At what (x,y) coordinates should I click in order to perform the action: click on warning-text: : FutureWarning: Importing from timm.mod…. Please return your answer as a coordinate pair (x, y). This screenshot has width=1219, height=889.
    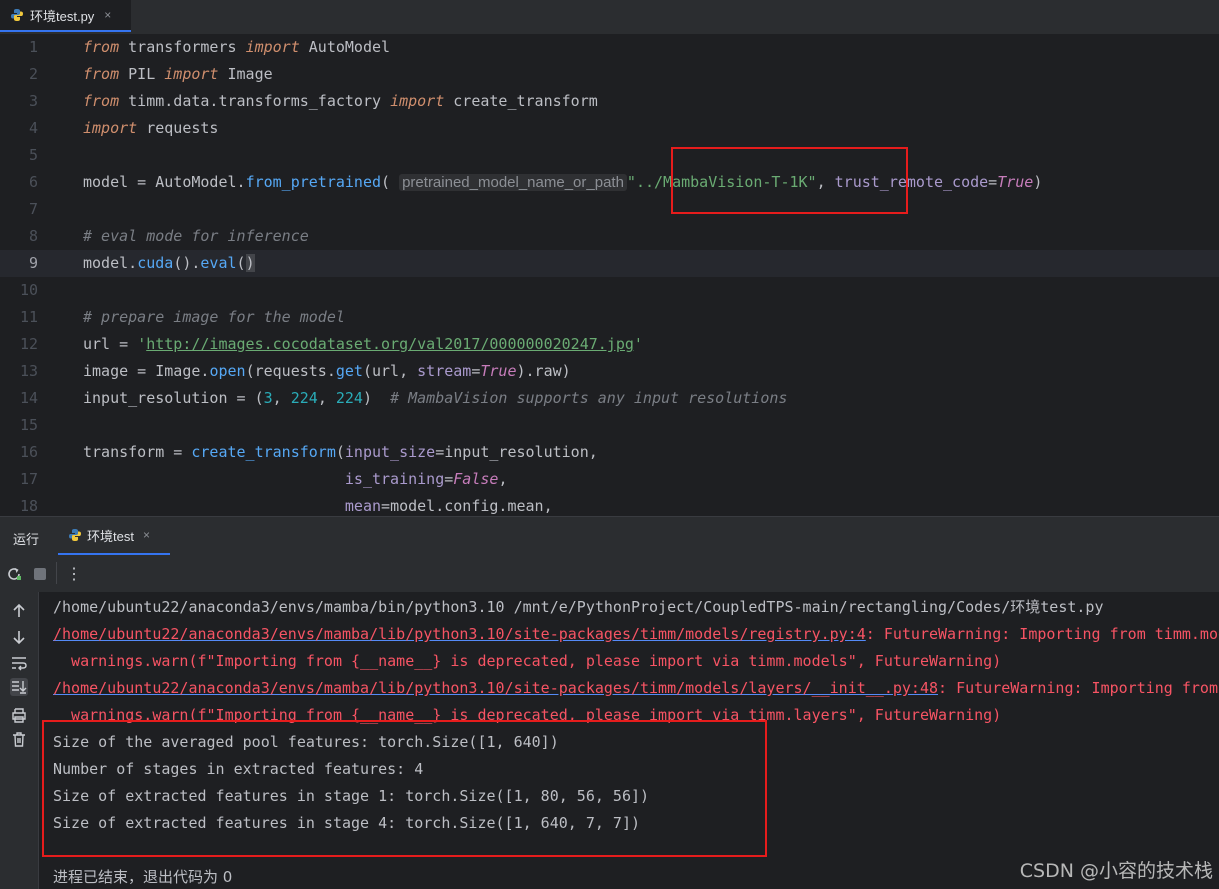
    Looking at the image, I should click on (1042, 634).